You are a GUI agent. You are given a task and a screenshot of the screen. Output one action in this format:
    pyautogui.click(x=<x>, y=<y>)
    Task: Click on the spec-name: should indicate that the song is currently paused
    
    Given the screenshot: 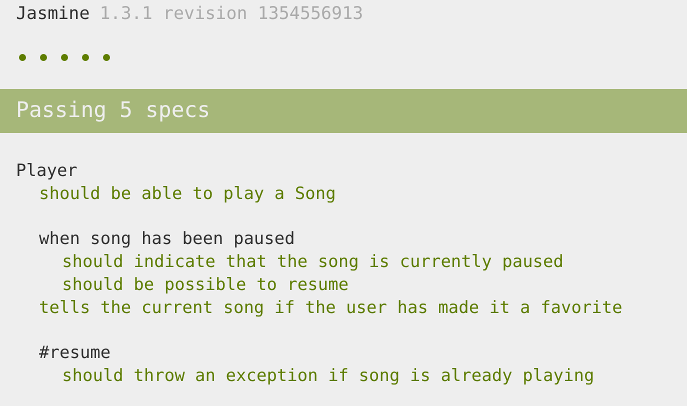 What is the action you would take?
    pyautogui.click(x=366, y=262)
    